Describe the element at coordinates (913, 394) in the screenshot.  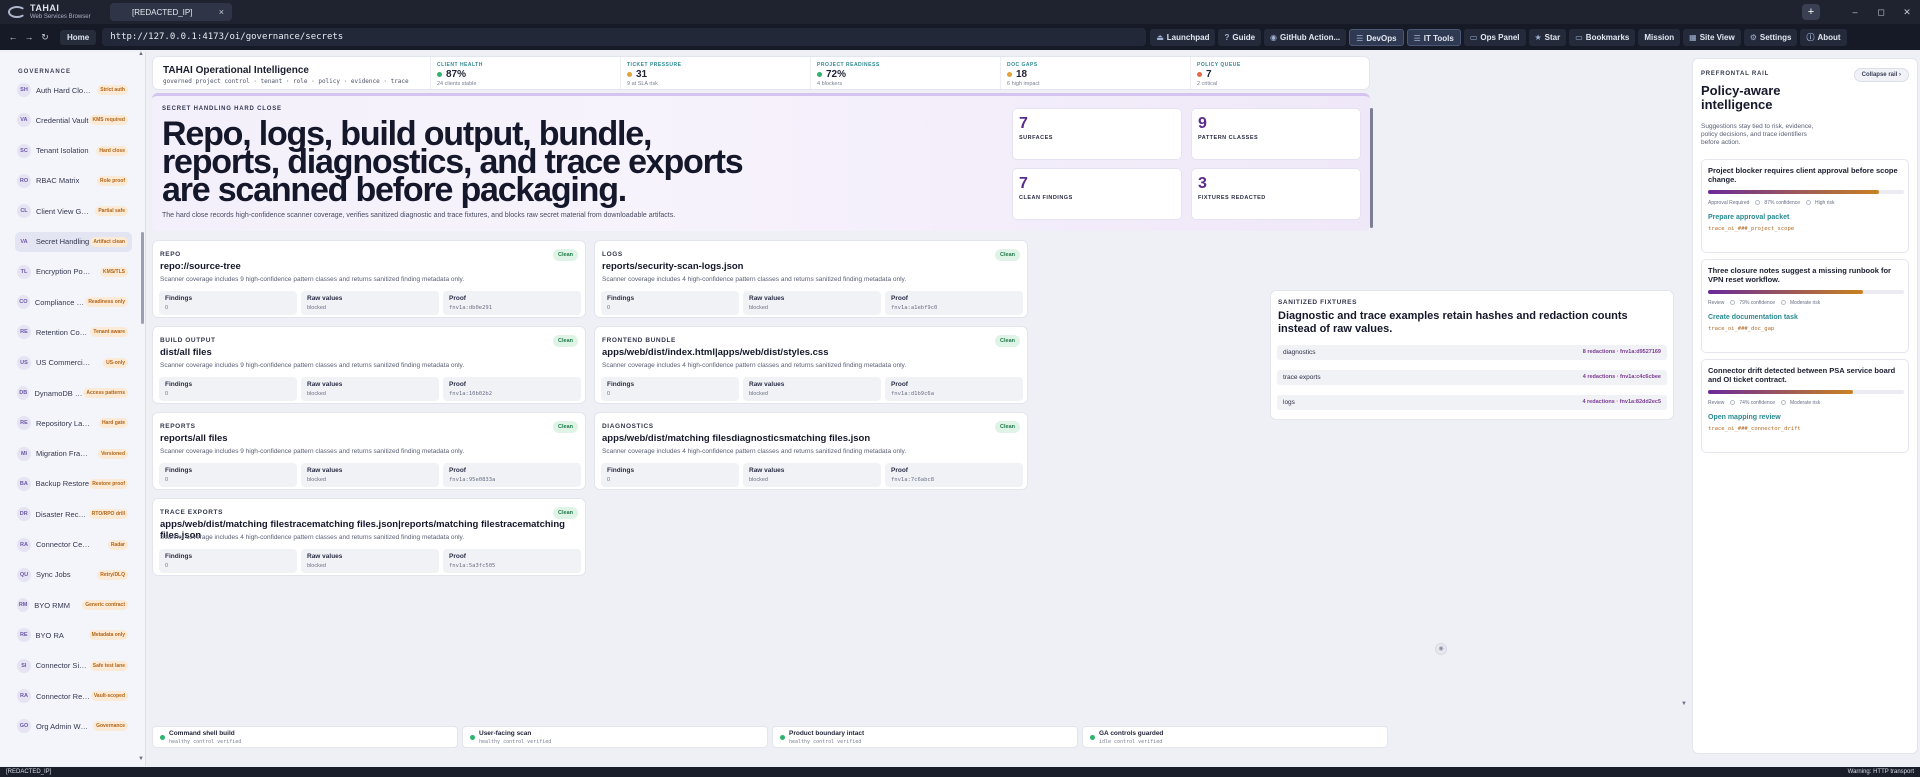
I see `metric-value: fnv1a:d1b9c6a` at that location.